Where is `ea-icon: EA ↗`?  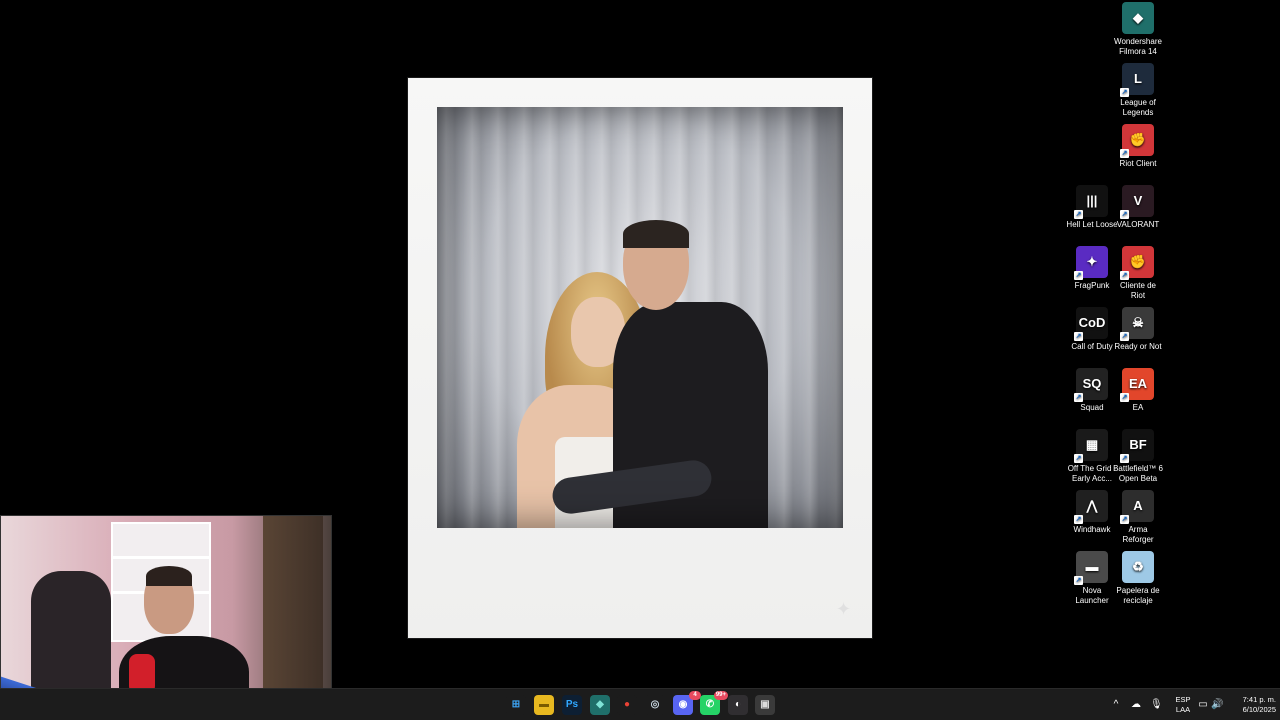
ea-icon: EA ↗ is located at coordinates (1137, 385).